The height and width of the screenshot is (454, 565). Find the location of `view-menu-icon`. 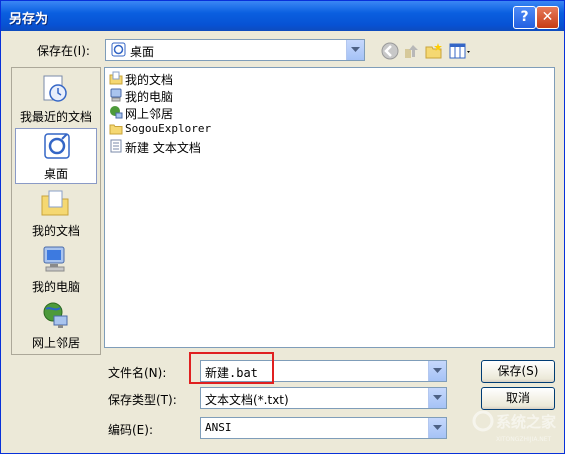

view-menu-icon is located at coordinates (461, 51).